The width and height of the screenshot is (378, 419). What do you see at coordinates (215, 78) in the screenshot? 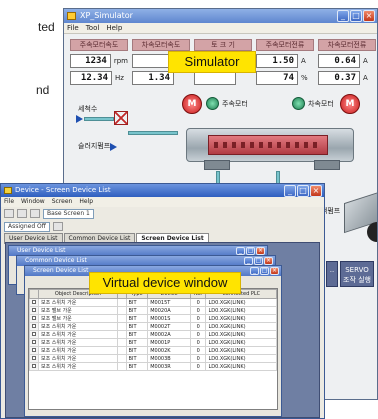
I see `readout-value` at bounding box center [215, 78].